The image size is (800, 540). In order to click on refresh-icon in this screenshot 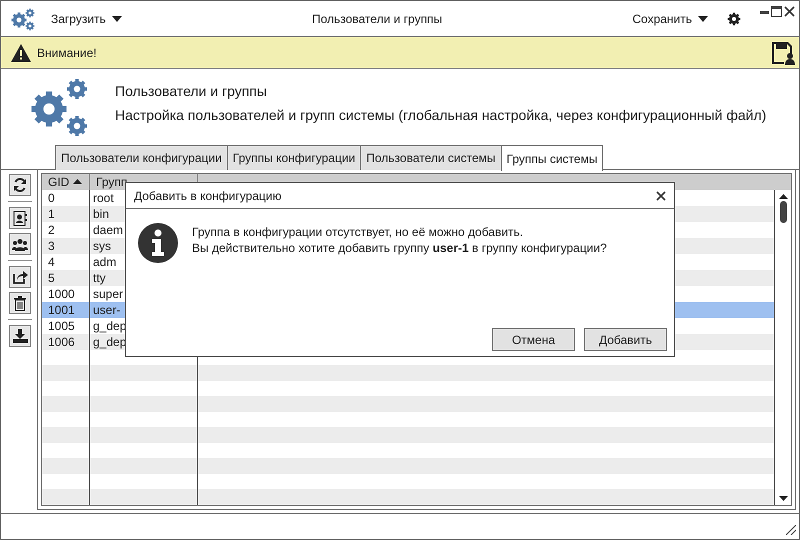, I will do `click(20, 185)`.